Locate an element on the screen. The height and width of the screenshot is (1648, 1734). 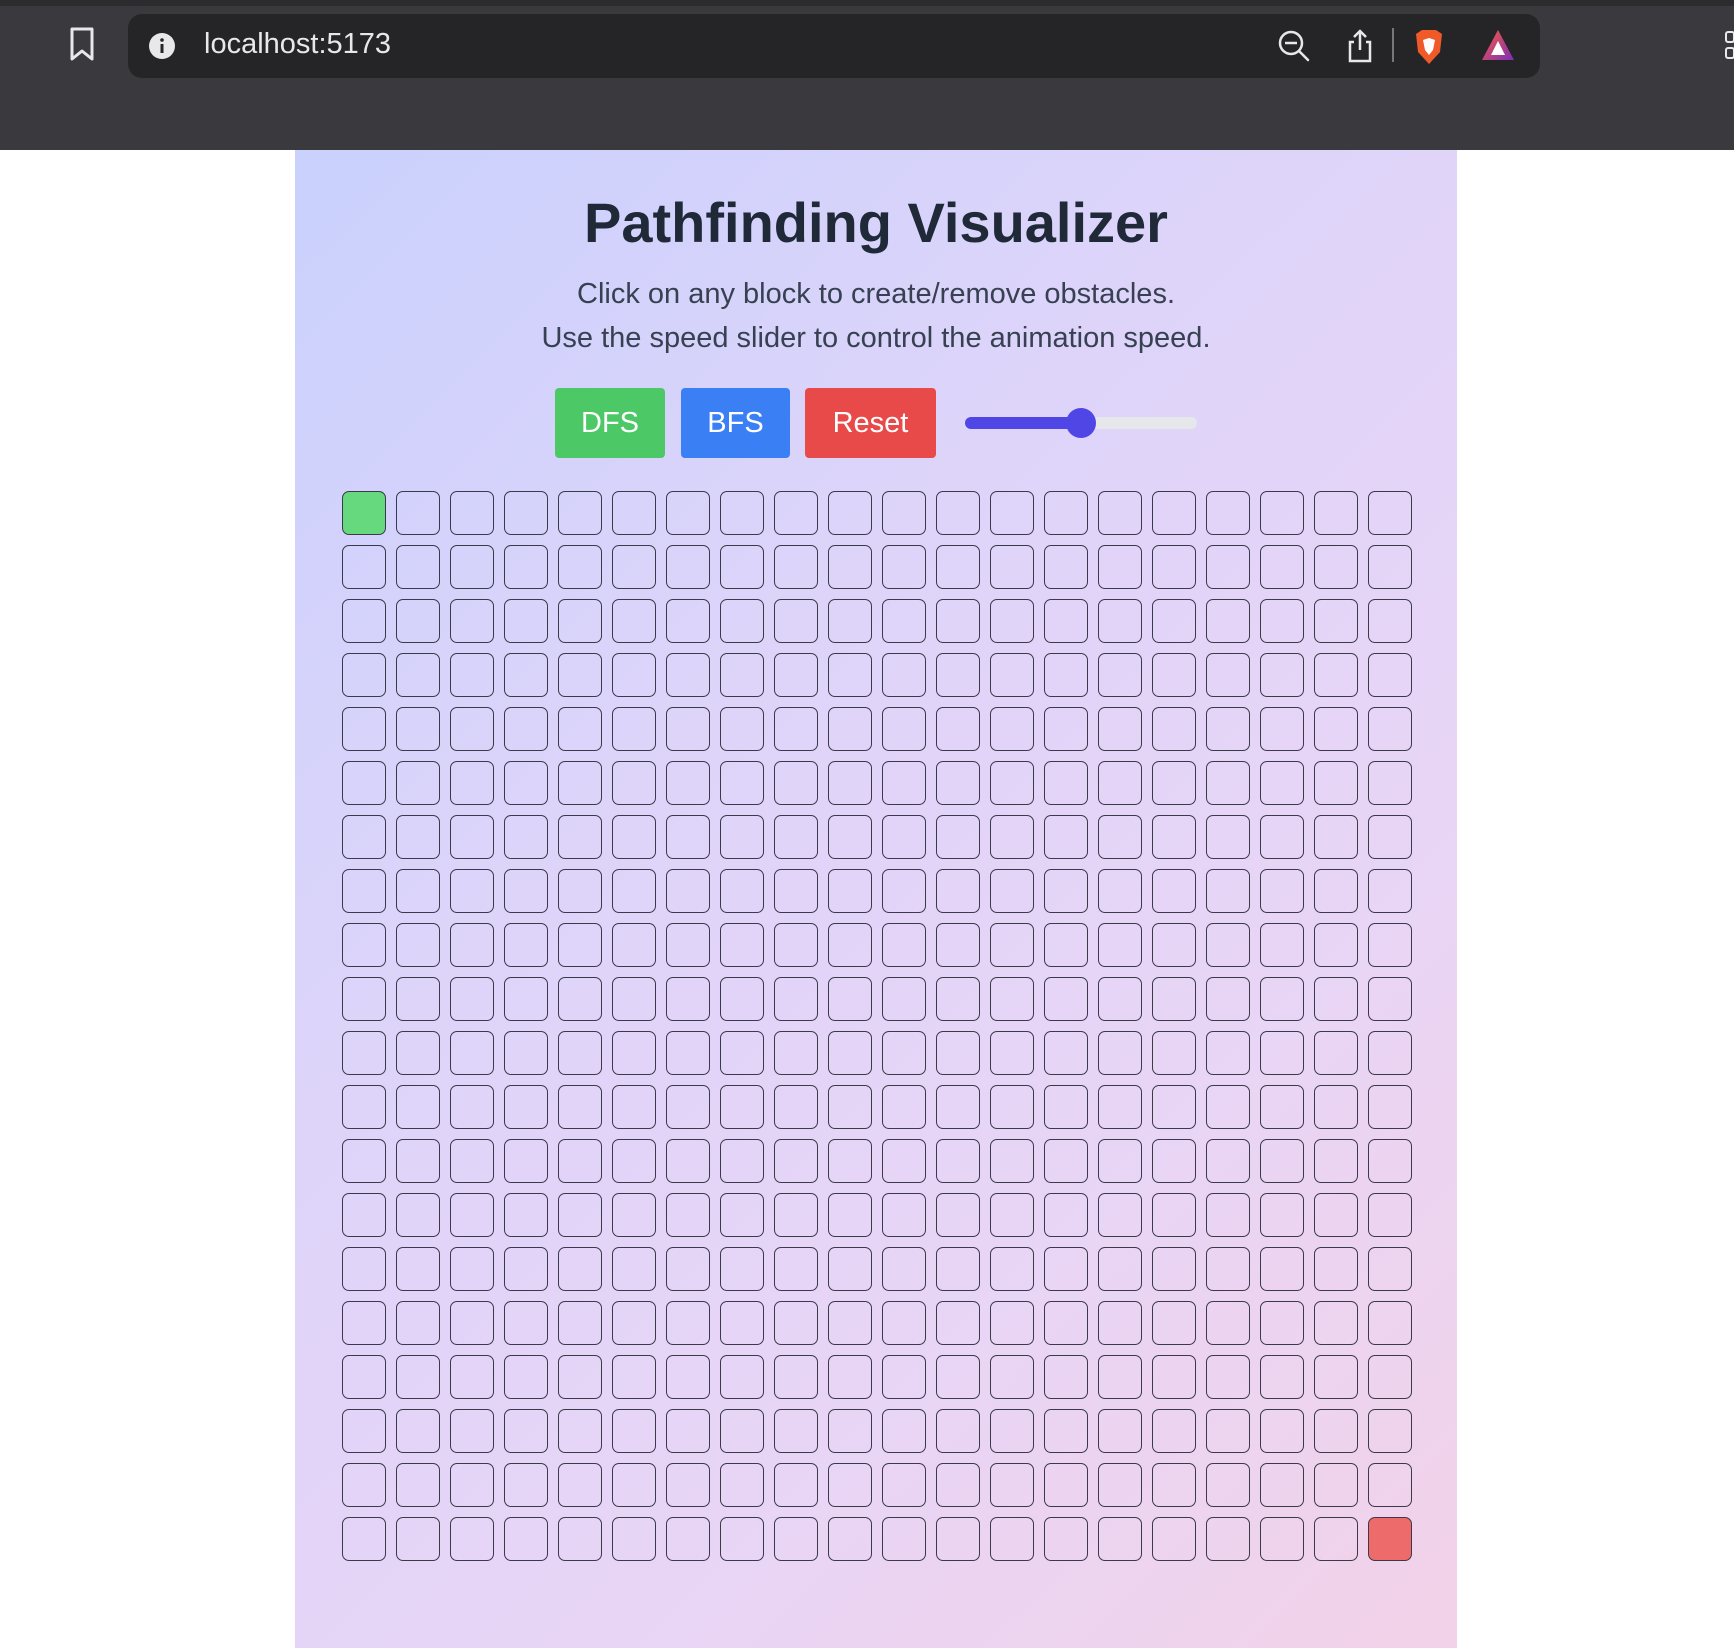
end-cell is located at coordinates (1390, 1539).